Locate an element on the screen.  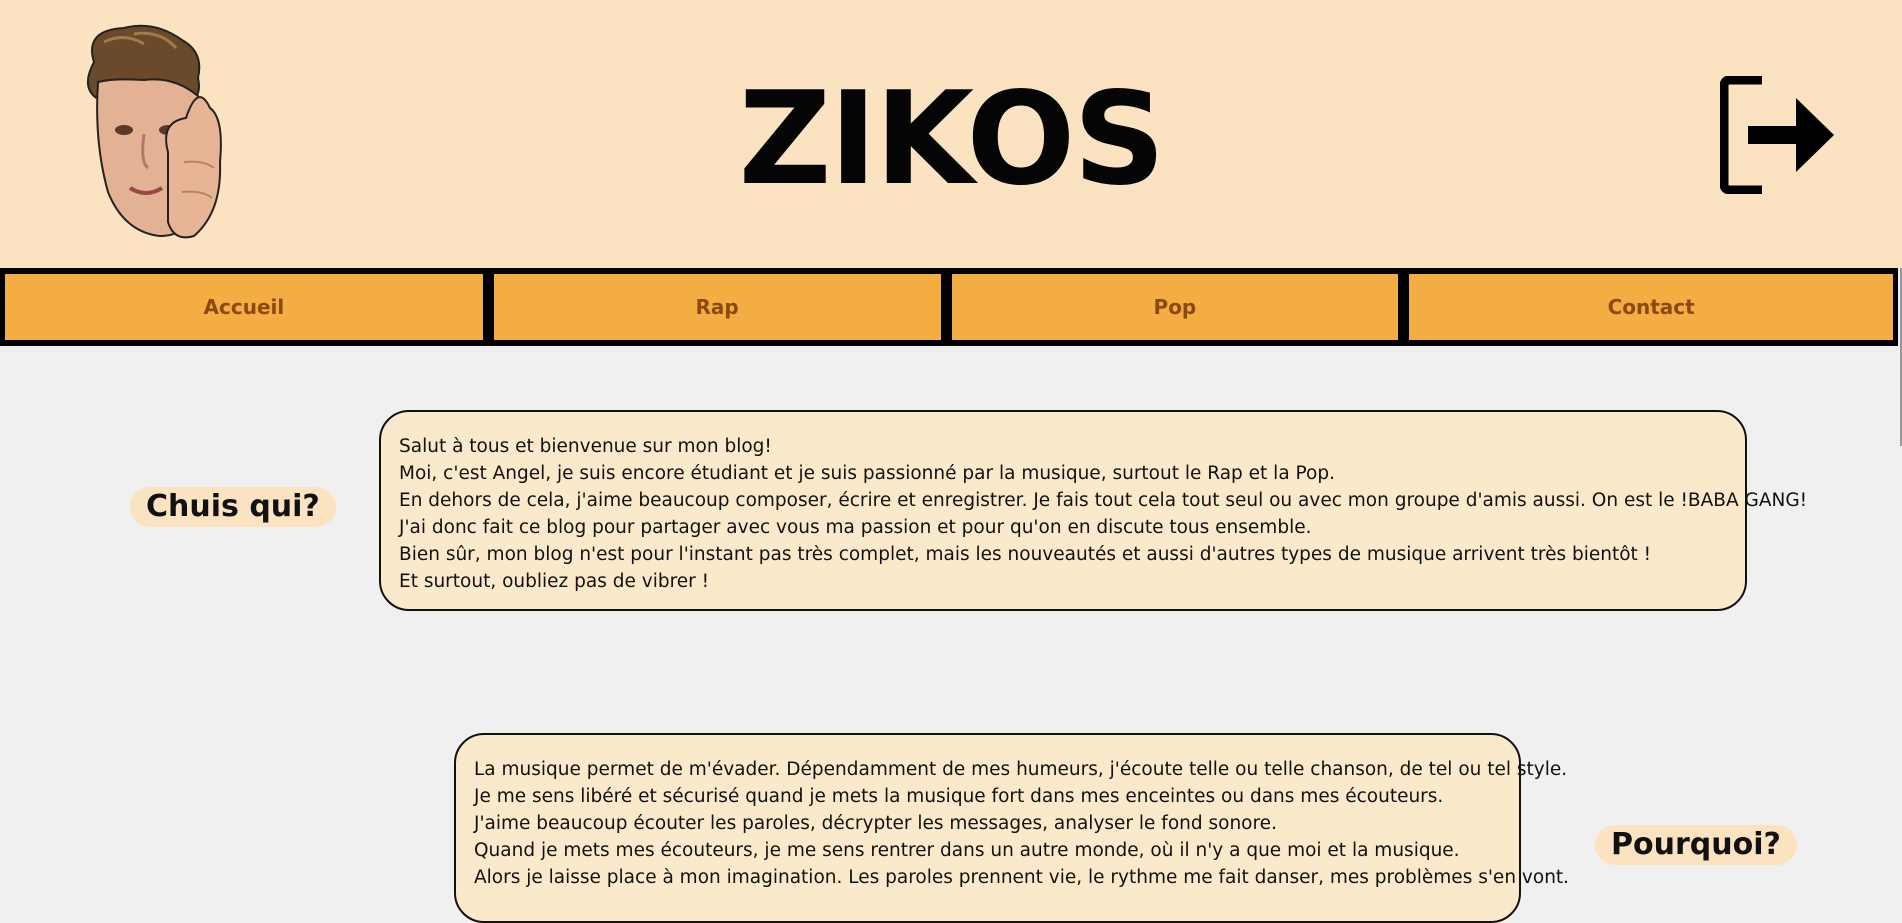
nav-item-pop: Pop is located at coordinates (1175, 307).